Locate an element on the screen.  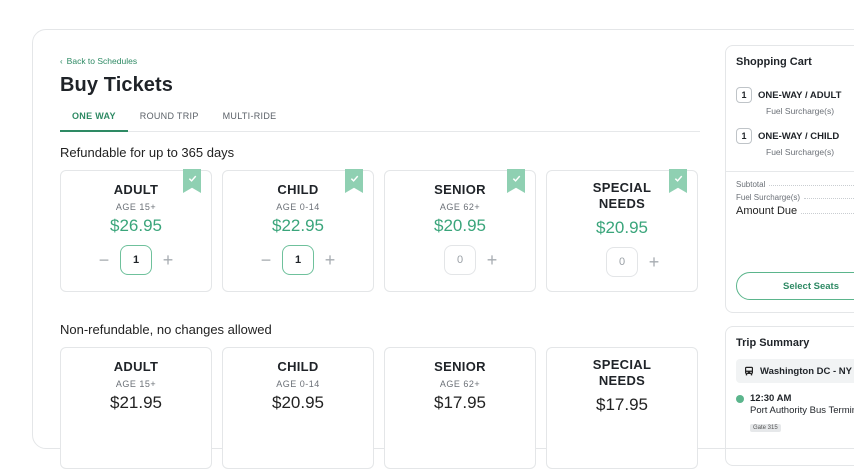
cart-item: 1 ONE-WAY / CHILD is located at coordinates (795, 136).